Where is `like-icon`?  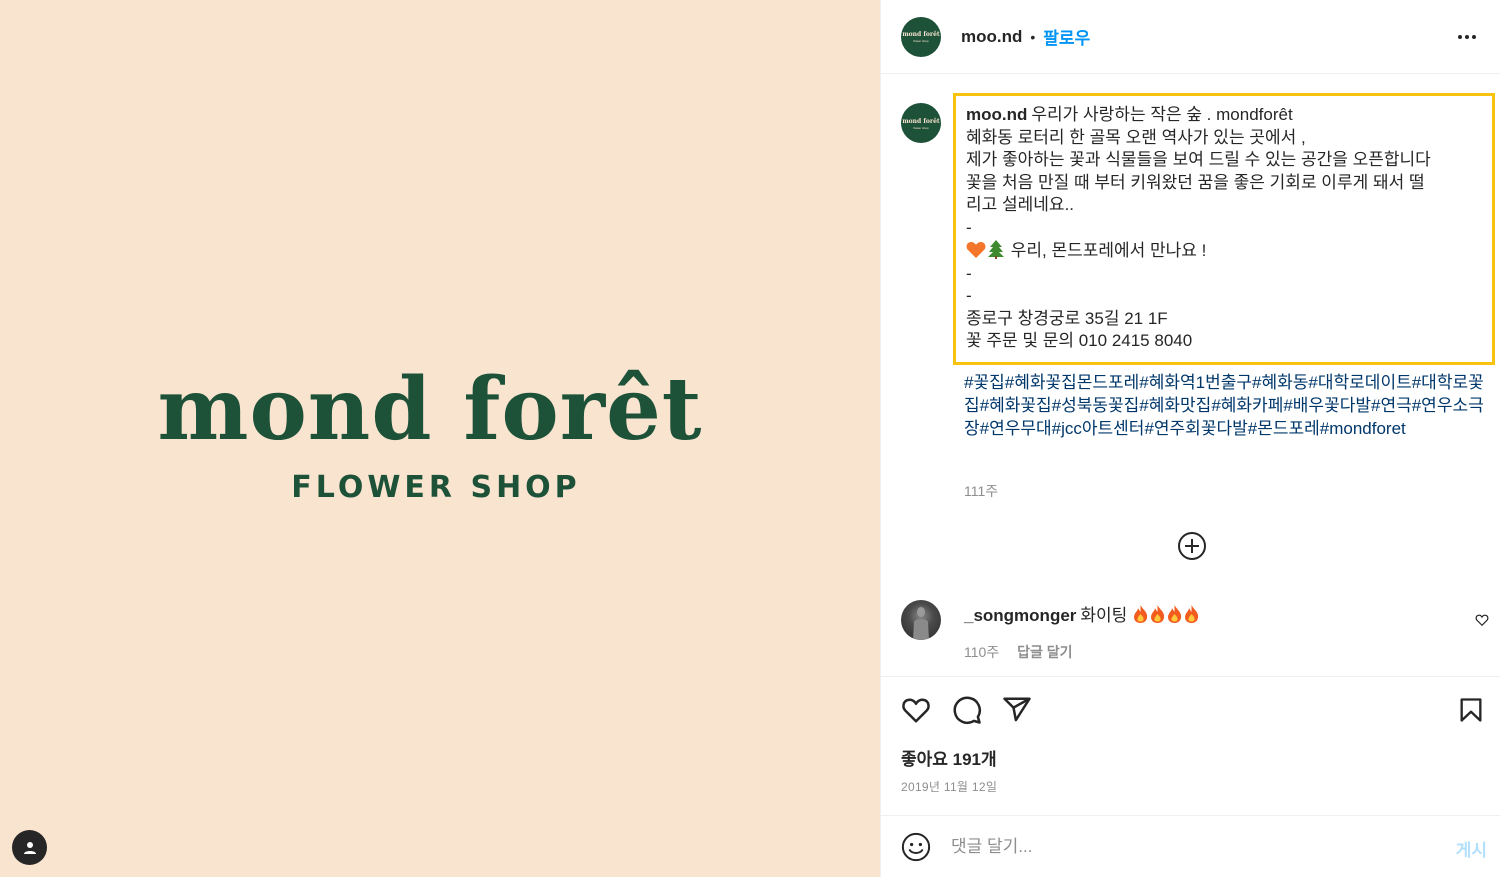
like-icon is located at coordinates (916, 710).